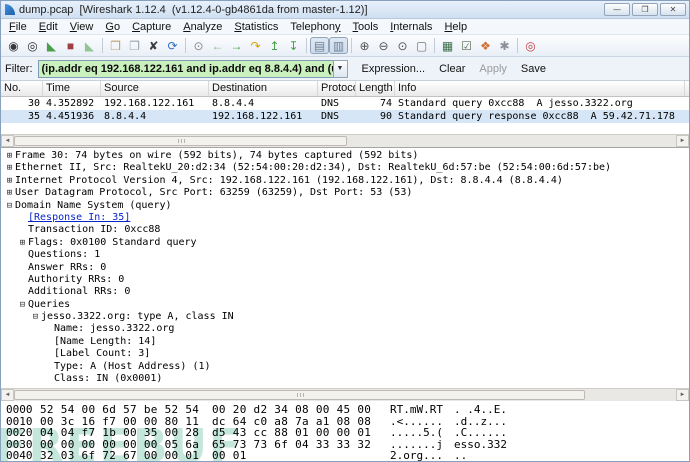 This screenshot has height=462, width=690. What do you see at coordinates (112, 27) in the screenshot?
I see `menu-go: Go` at bounding box center [112, 27].